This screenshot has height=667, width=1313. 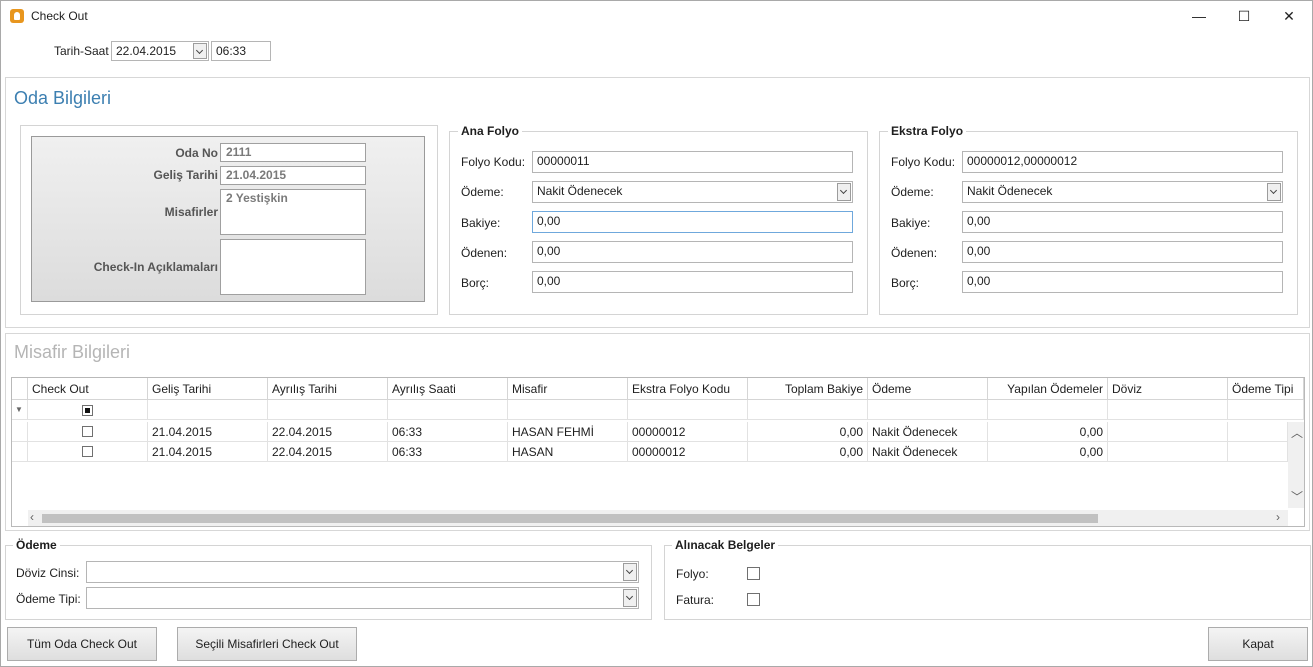 I want to click on oda-no-label: Oda No, so click(x=196, y=153).